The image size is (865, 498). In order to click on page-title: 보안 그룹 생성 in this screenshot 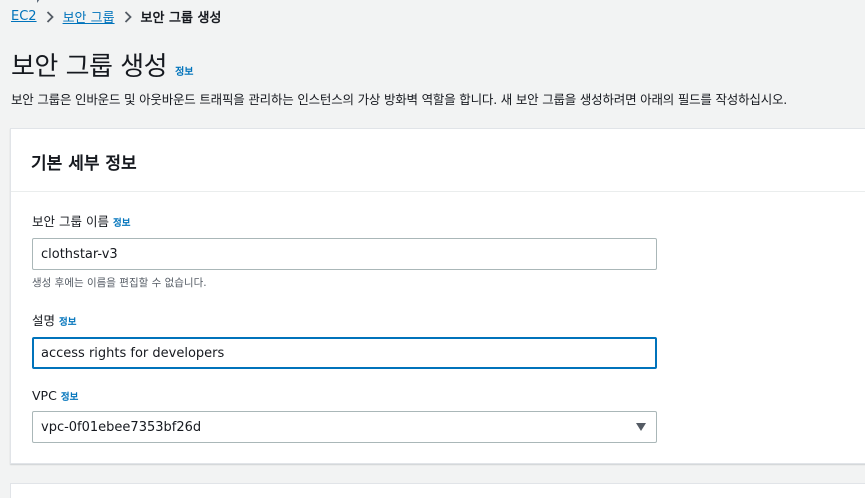, I will do `click(89, 67)`.